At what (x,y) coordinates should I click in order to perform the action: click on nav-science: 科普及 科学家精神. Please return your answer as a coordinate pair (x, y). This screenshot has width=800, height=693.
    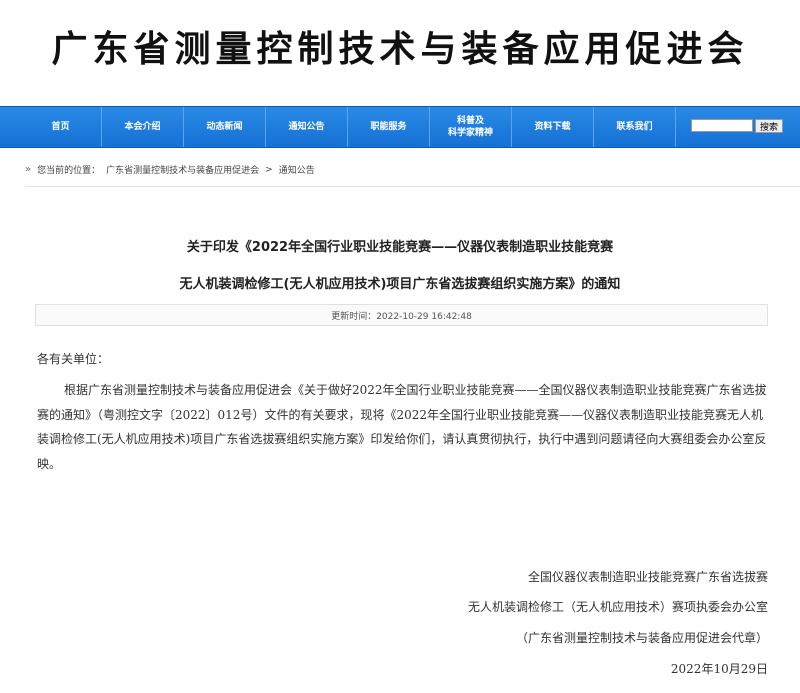
    Looking at the image, I should click on (471, 127).